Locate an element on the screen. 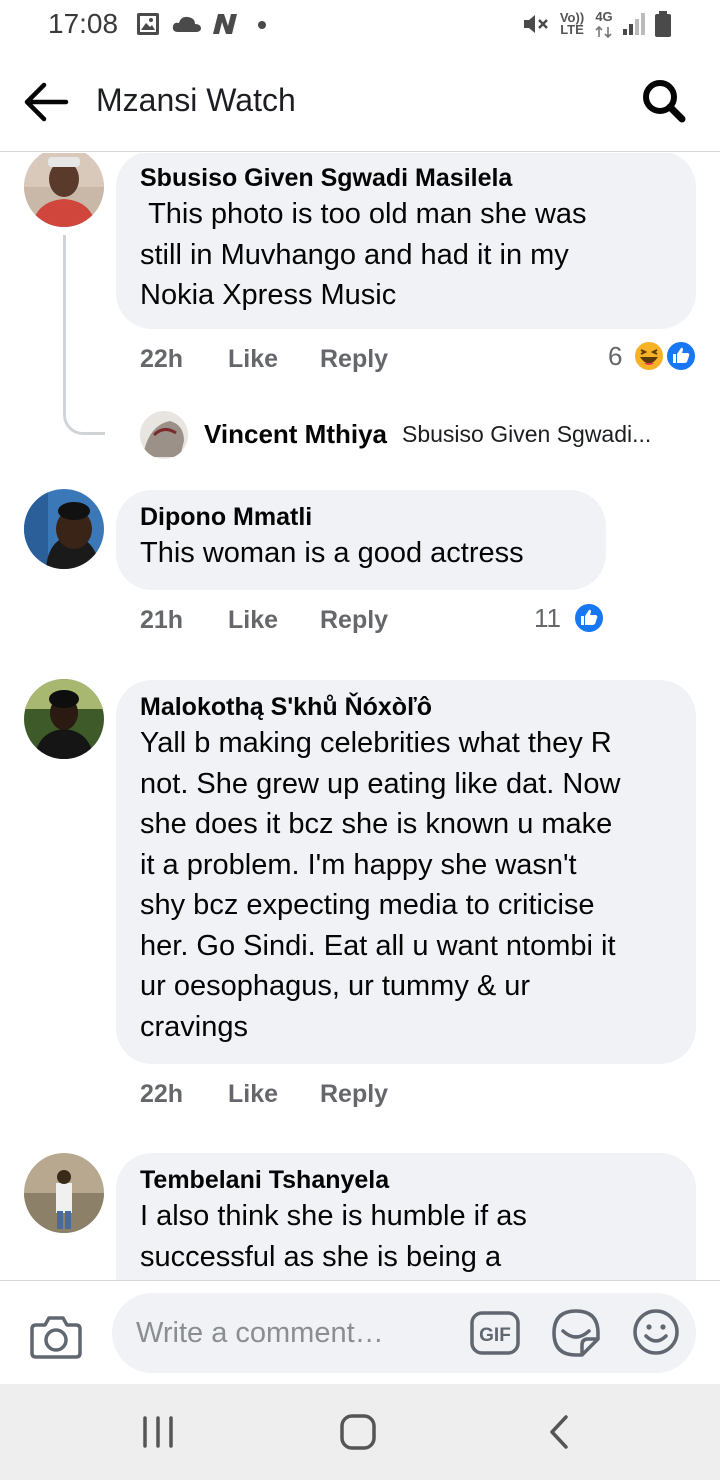 This screenshot has height=1480, width=720. search-button is located at coordinates (664, 101).